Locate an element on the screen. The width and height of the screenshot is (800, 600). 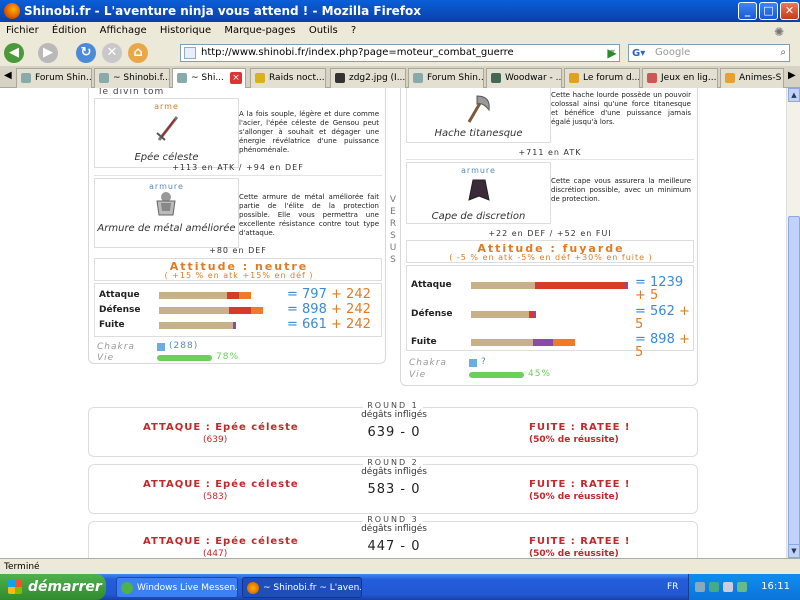
tab-scroll-right-icon: ▶ is located at coordinates (792, 75).